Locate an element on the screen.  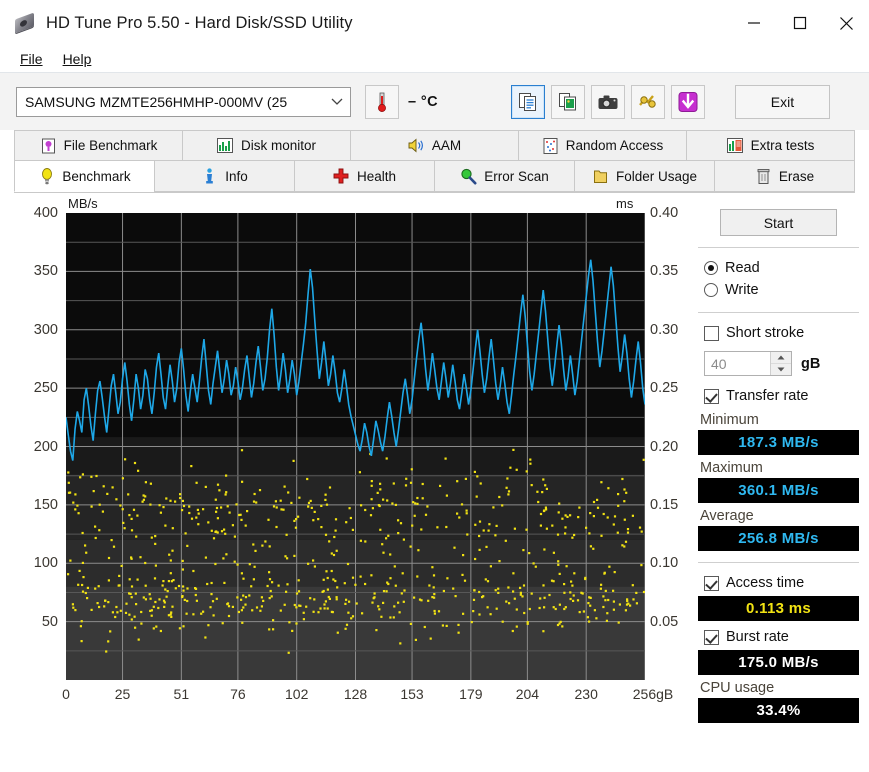
minimum-label: Minimum is located at coordinates (729, 420).